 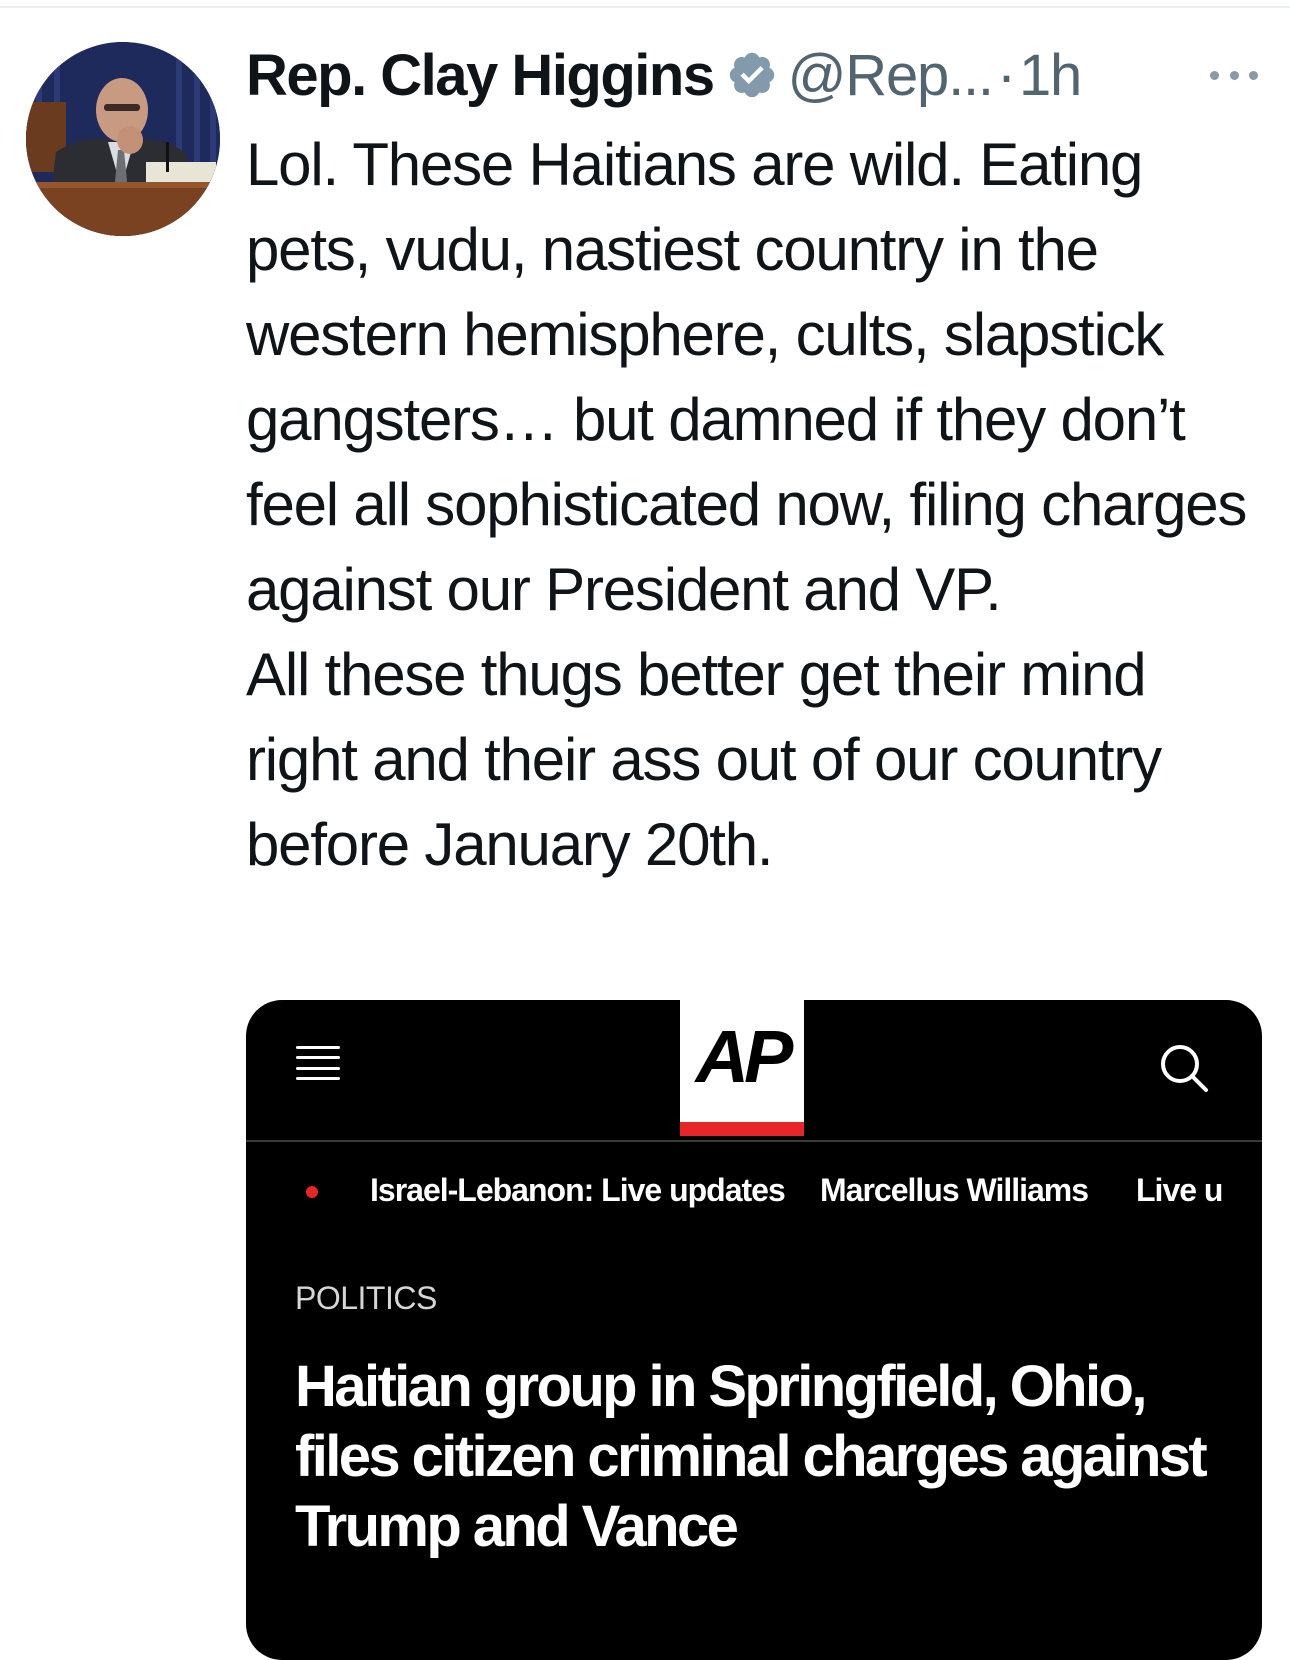 I want to click on ap-logo-red-bar, so click(x=742, y=1129).